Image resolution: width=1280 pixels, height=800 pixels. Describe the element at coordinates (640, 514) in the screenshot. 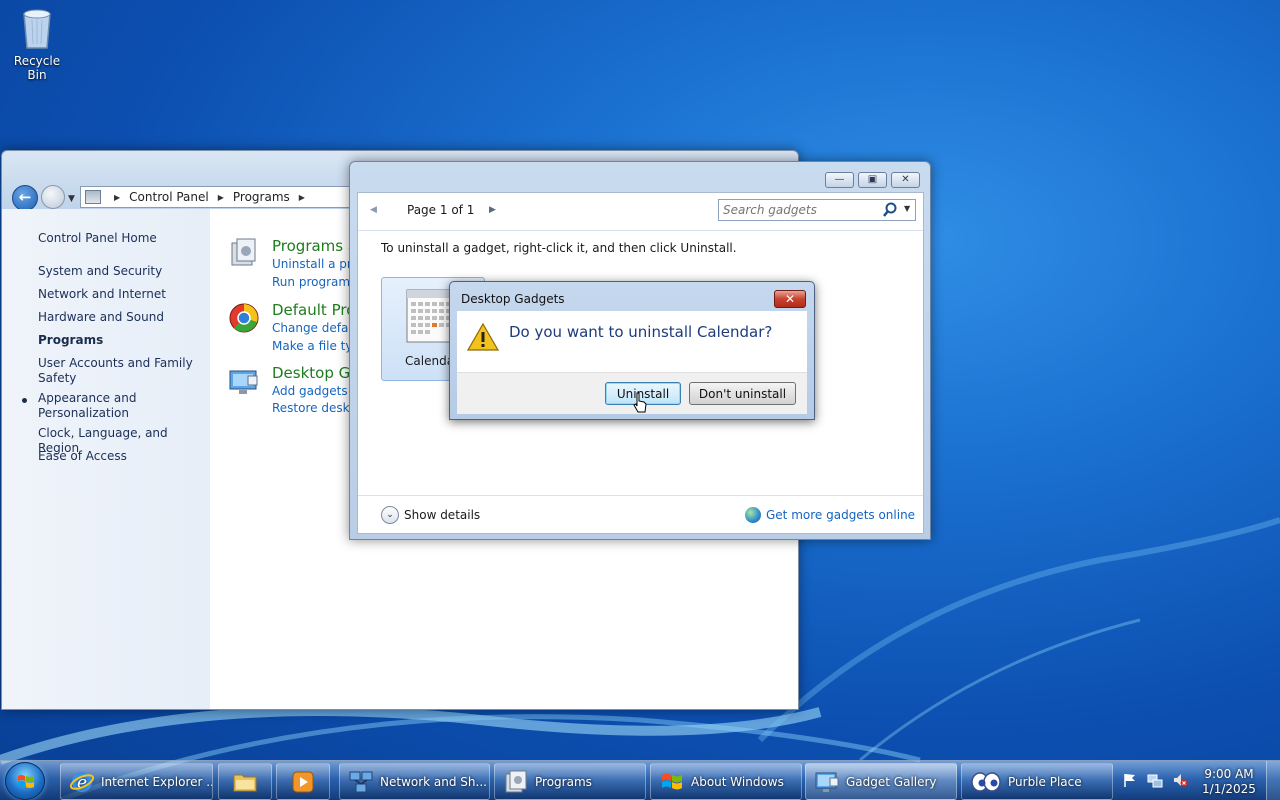

I see `gallery-footer: ⌄ Show details Get more gadgets online` at that location.